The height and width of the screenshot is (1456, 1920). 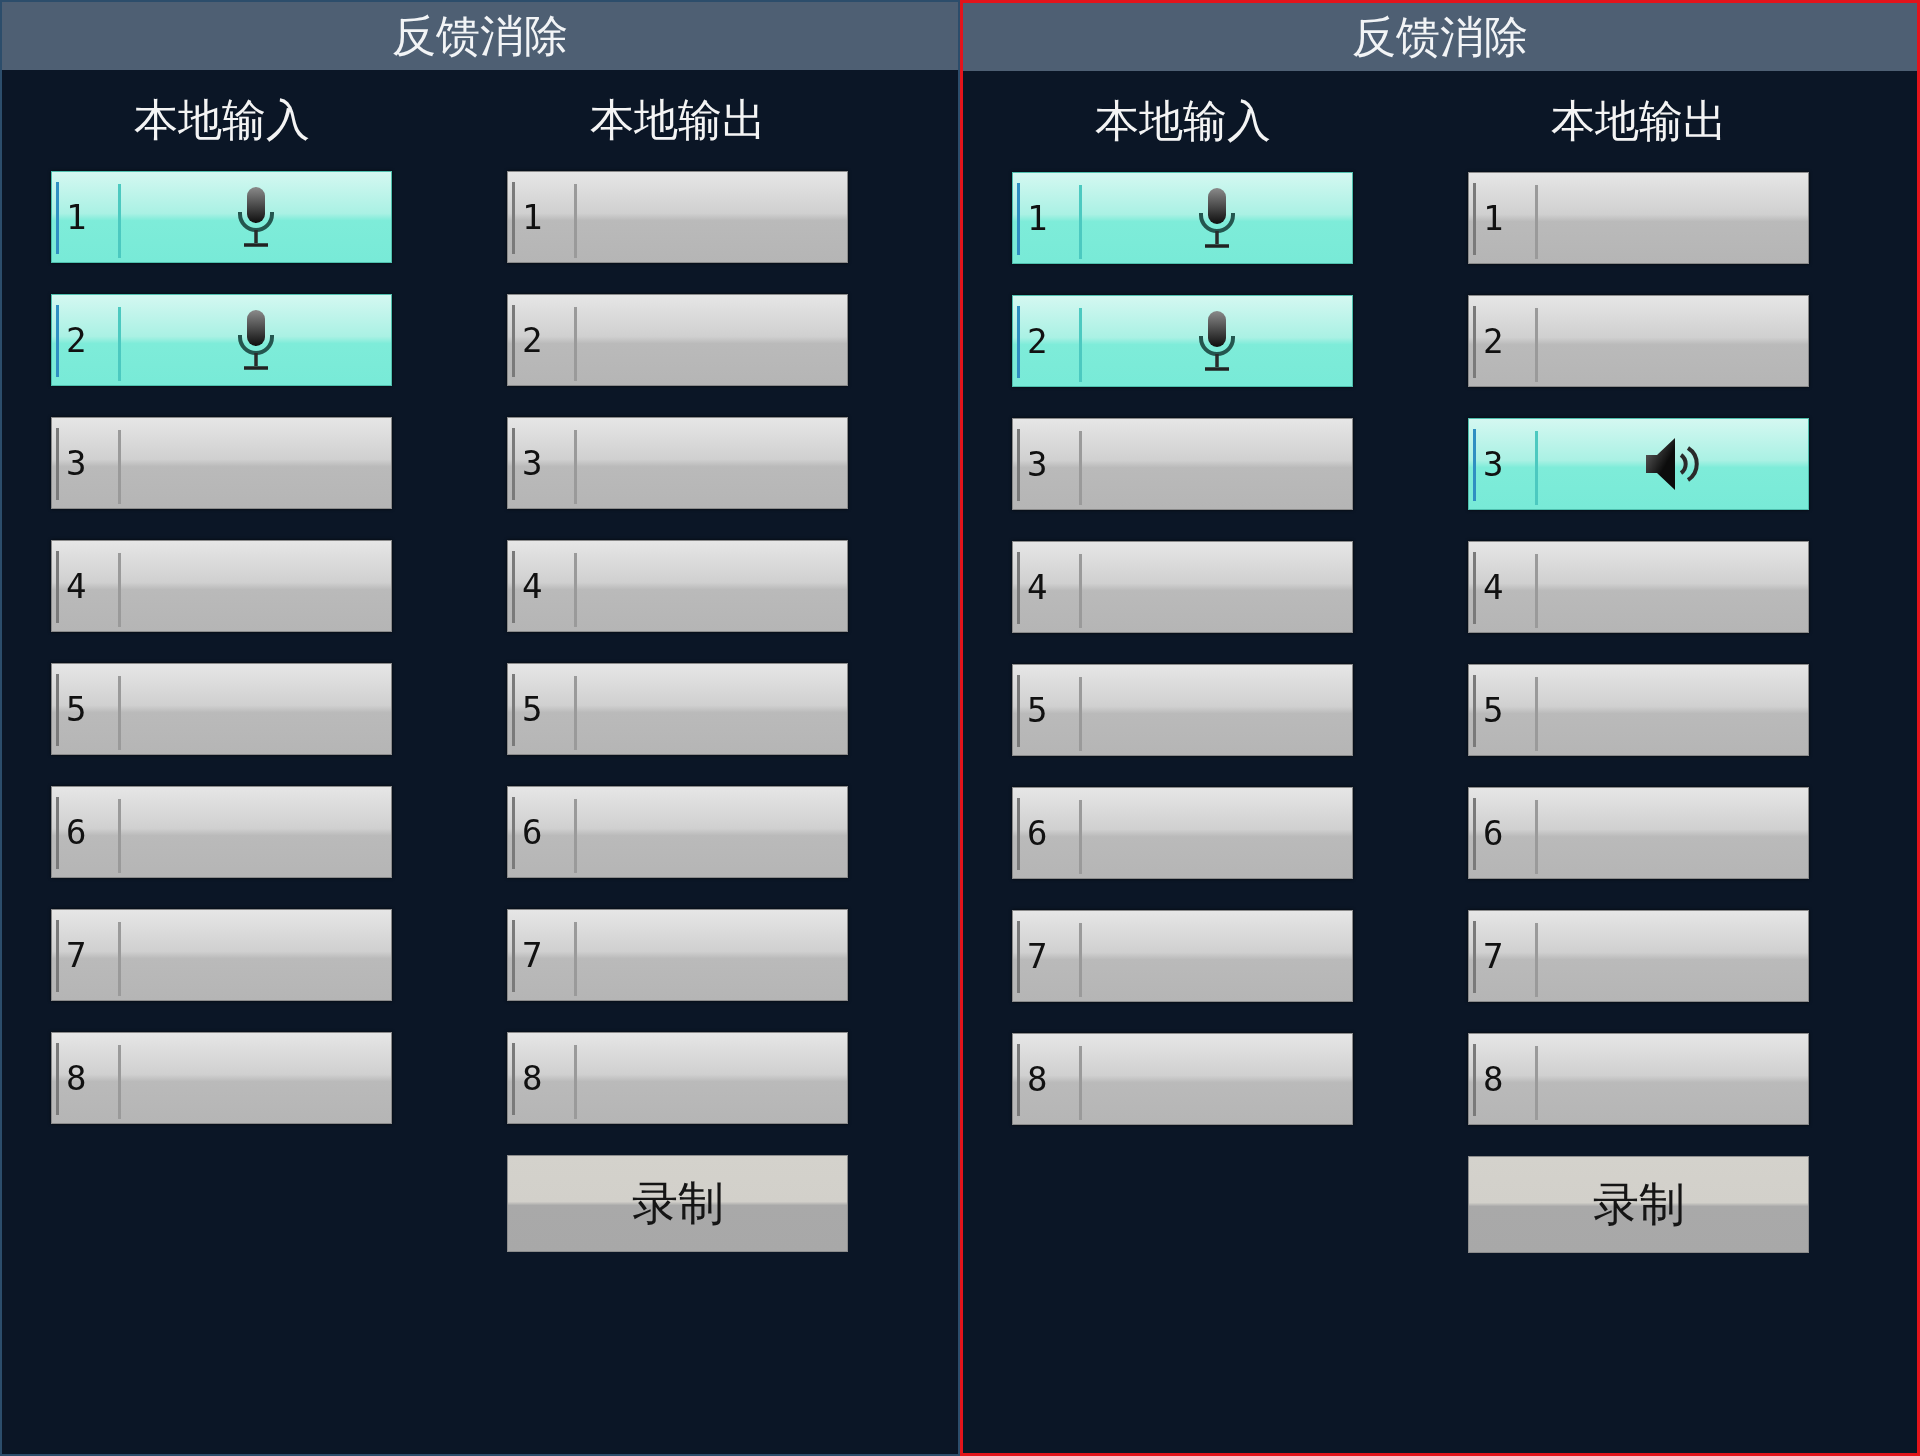 What do you see at coordinates (1673, 464) in the screenshot?
I see `speaker-icon` at bounding box center [1673, 464].